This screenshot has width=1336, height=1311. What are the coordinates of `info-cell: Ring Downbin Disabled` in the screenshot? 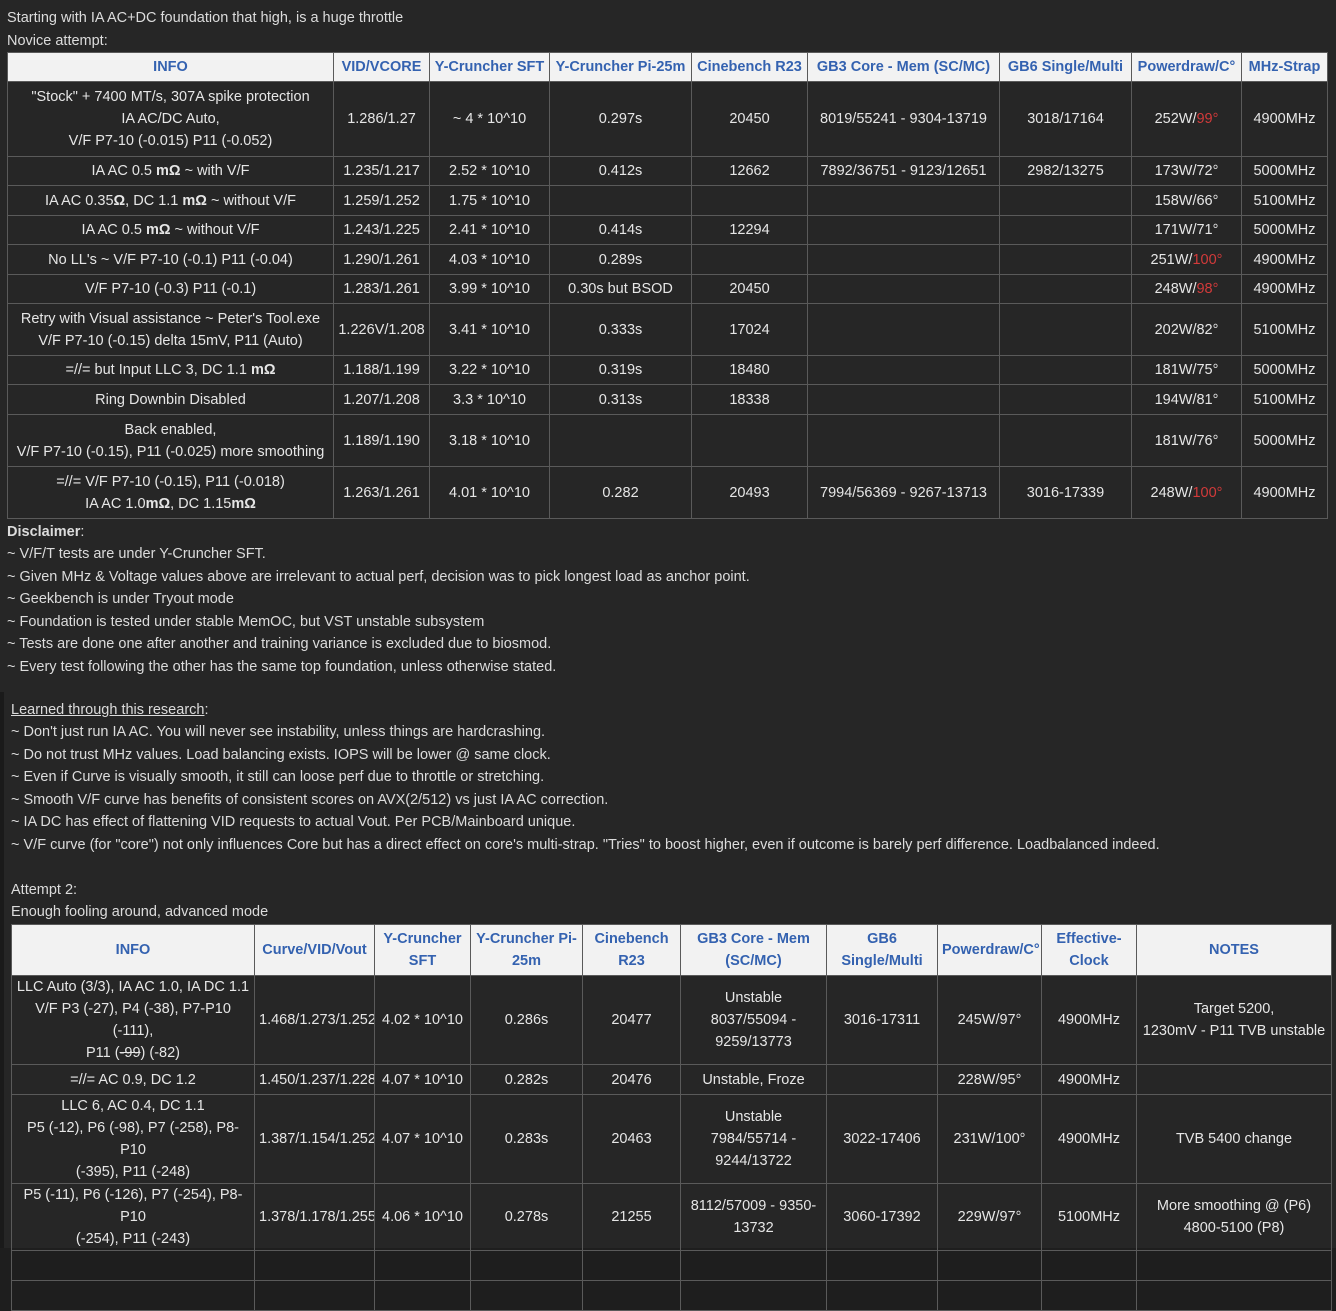 It's located at (170, 399).